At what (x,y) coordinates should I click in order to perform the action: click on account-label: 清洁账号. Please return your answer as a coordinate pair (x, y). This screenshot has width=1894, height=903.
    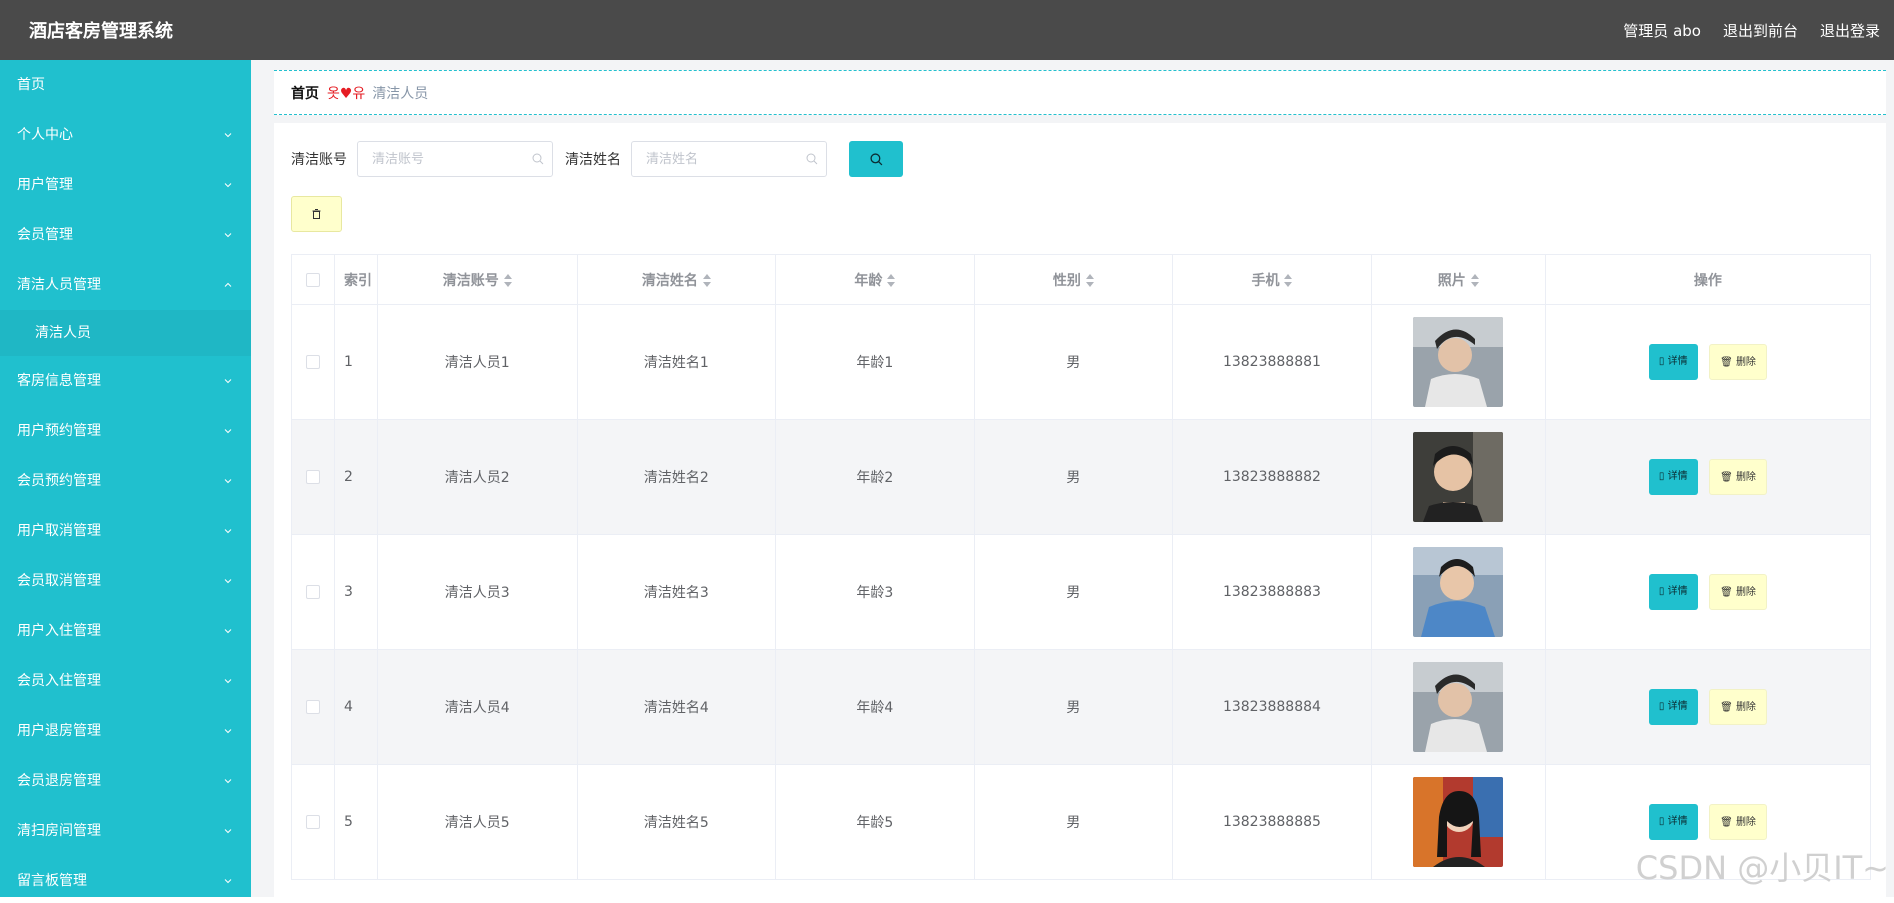
    Looking at the image, I should click on (319, 160).